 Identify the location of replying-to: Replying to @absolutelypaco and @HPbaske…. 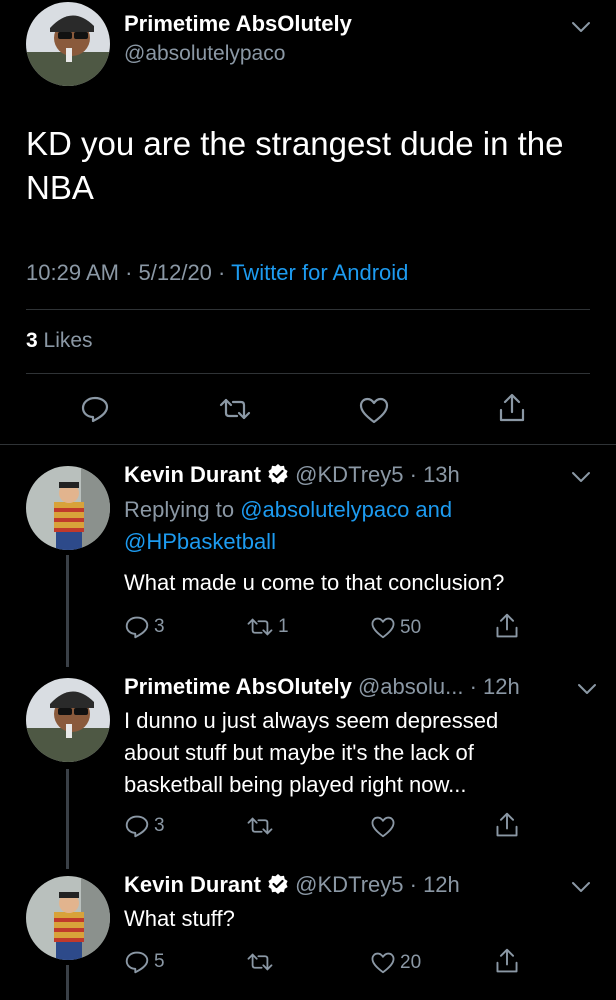
(354, 526).